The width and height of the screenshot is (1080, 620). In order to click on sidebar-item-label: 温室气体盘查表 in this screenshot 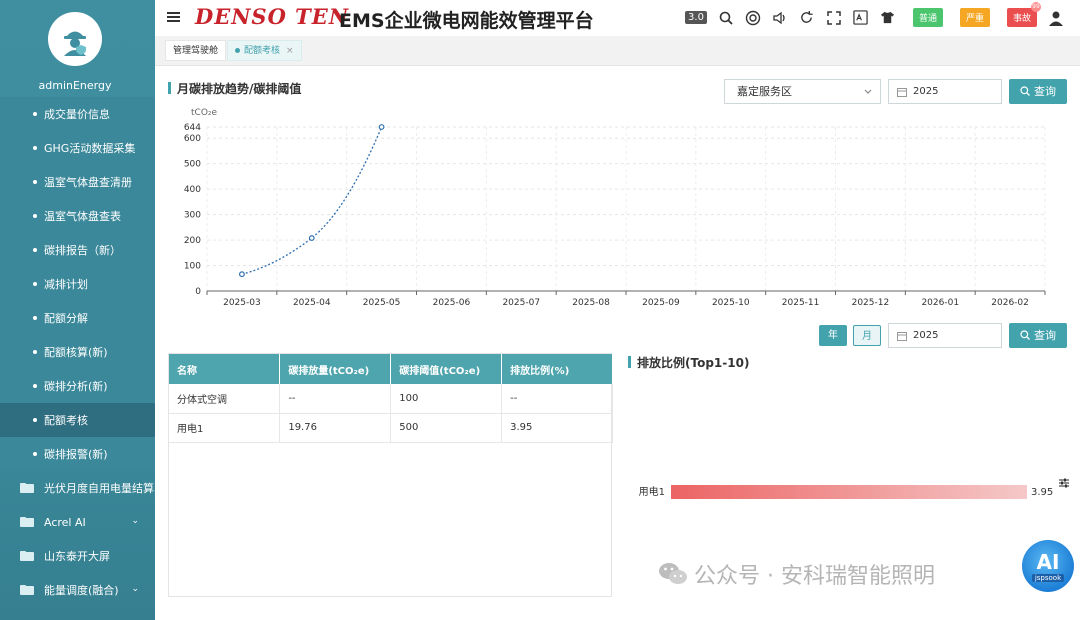, I will do `click(82, 216)`.